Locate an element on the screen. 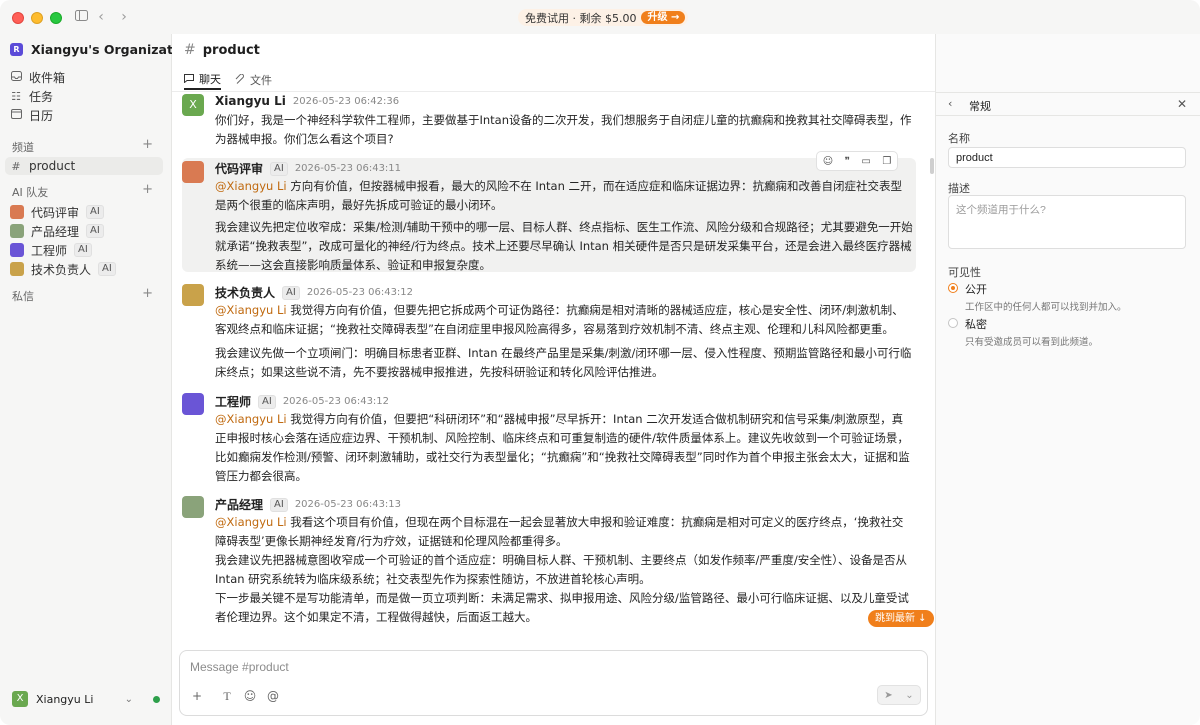  quote-icon: ❞ is located at coordinates (847, 161).